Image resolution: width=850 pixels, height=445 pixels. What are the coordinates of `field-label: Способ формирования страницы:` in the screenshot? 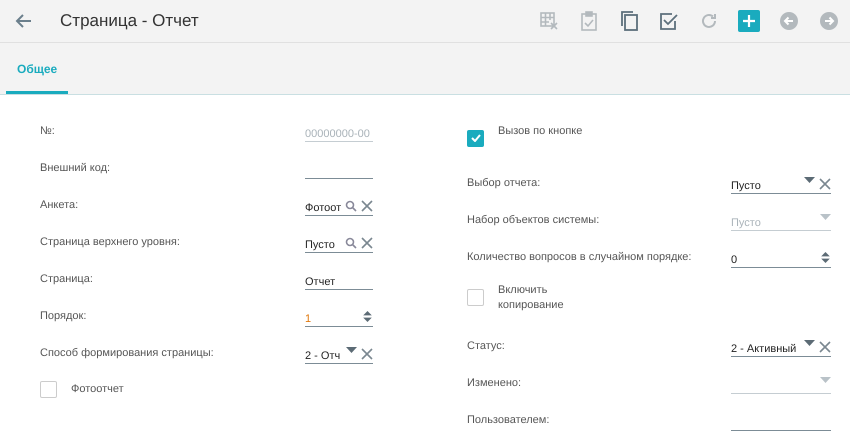 It's located at (127, 352).